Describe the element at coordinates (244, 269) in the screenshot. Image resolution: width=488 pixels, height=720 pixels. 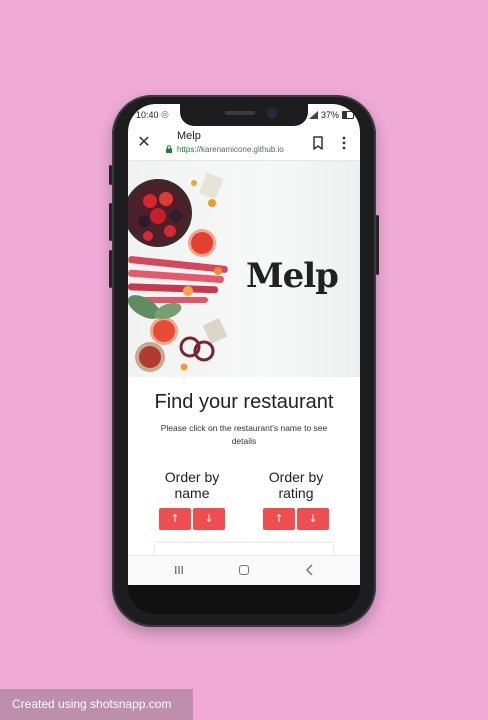
I see `hero-banner: Melp` at that location.